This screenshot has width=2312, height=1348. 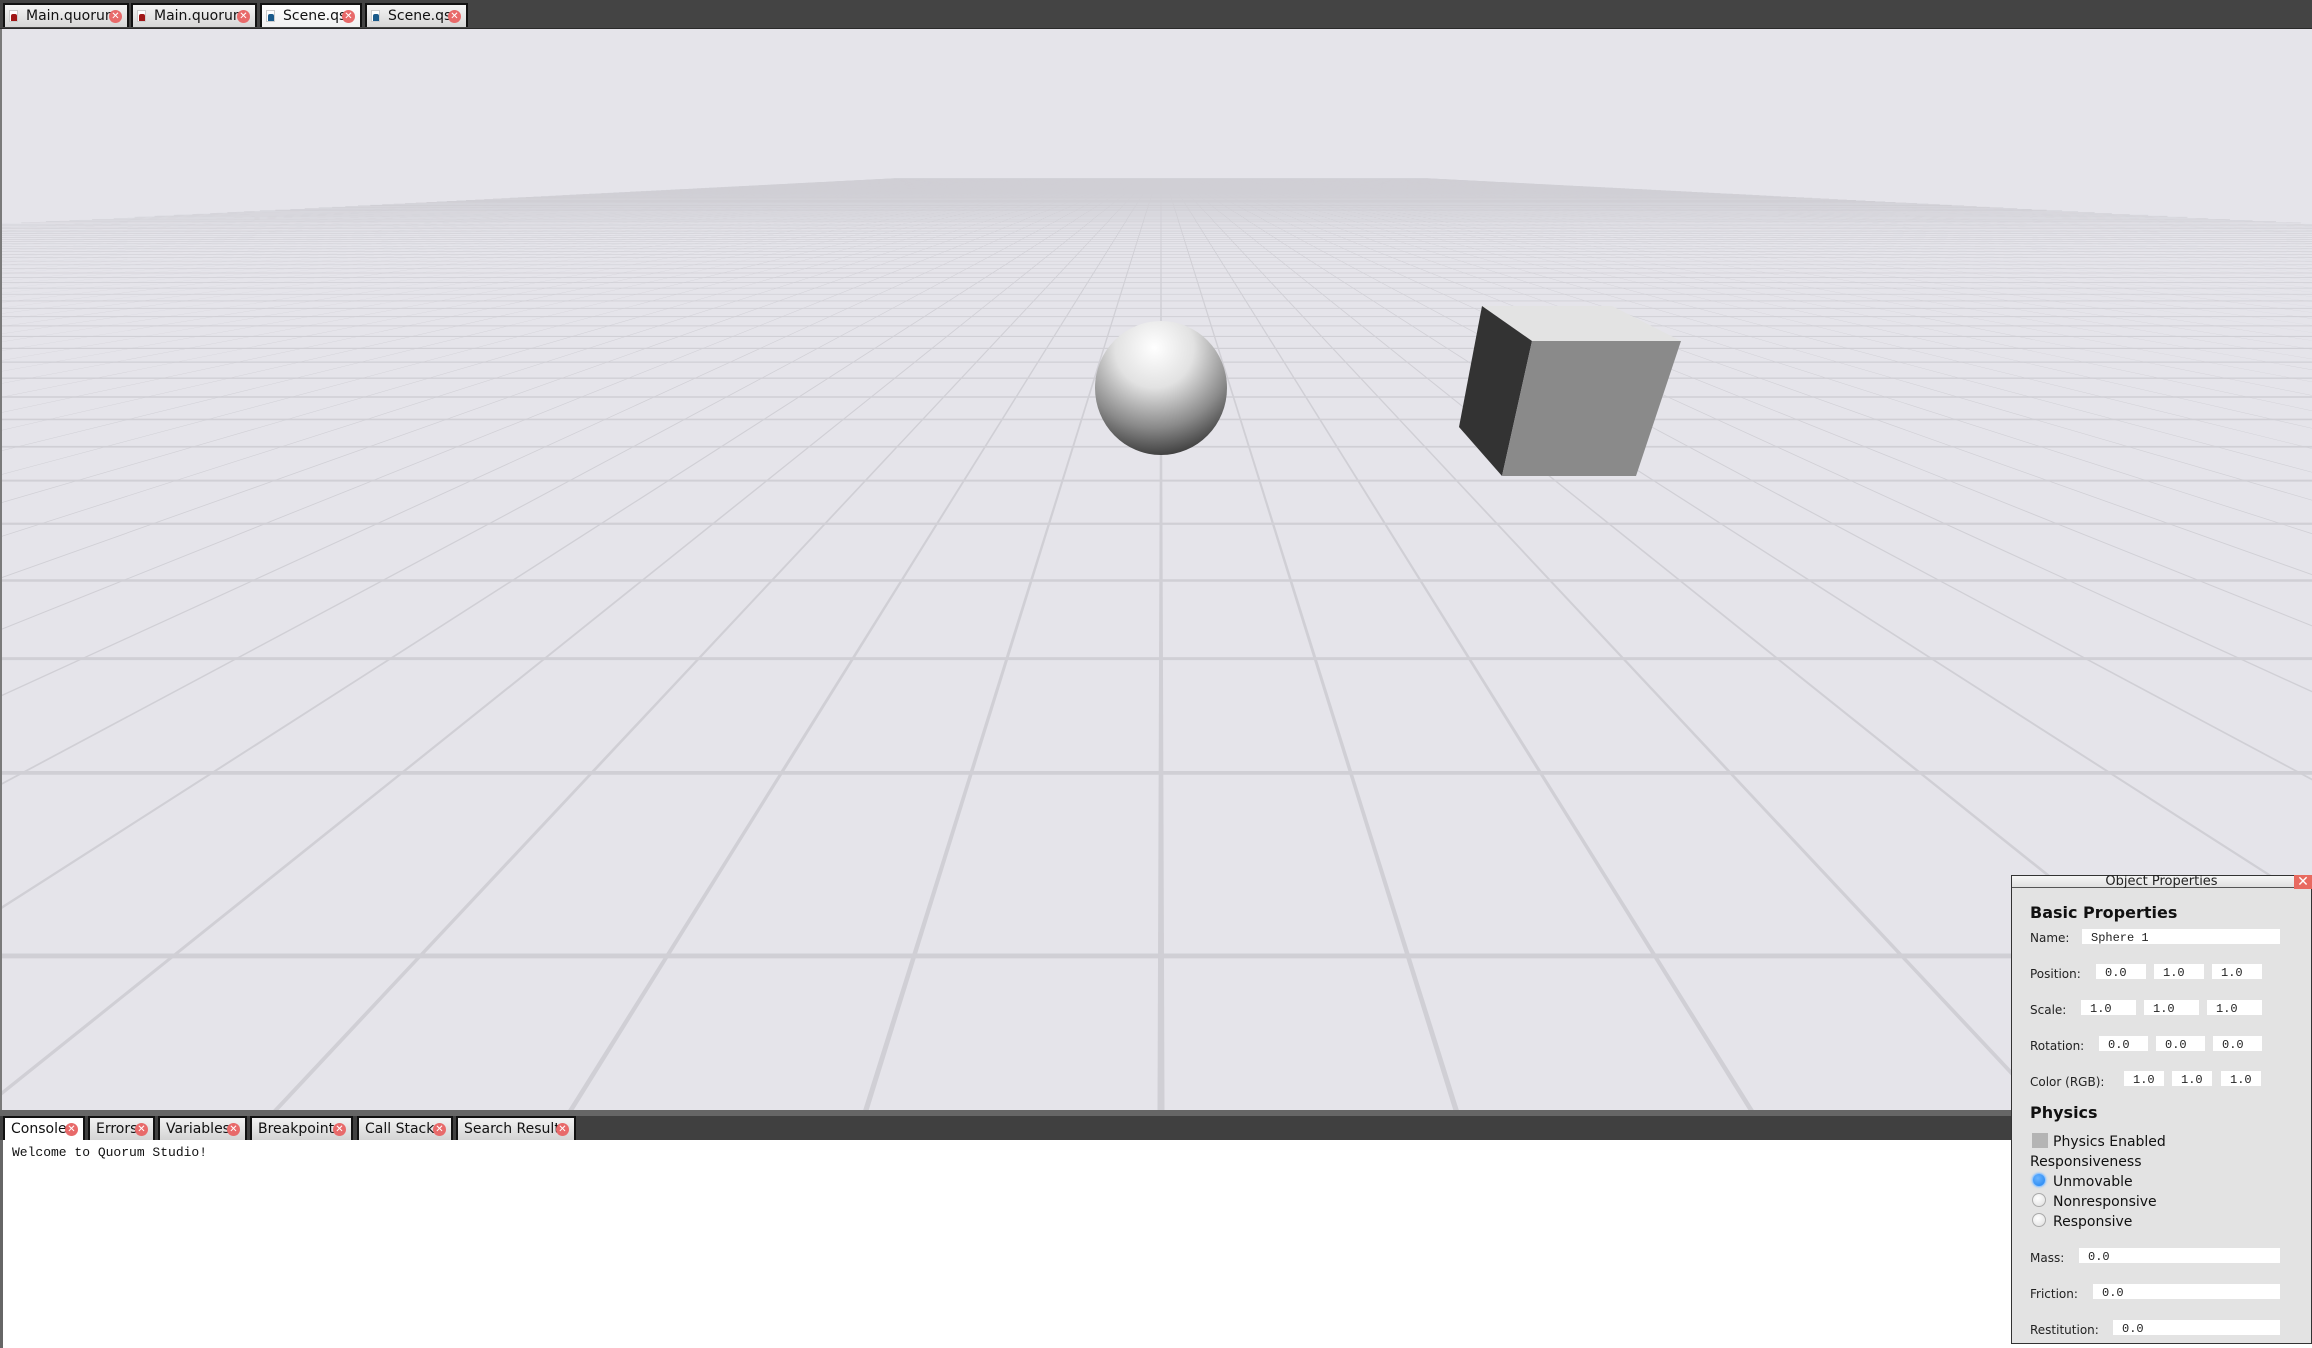 I want to click on cube-object, so click(x=1570, y=391).